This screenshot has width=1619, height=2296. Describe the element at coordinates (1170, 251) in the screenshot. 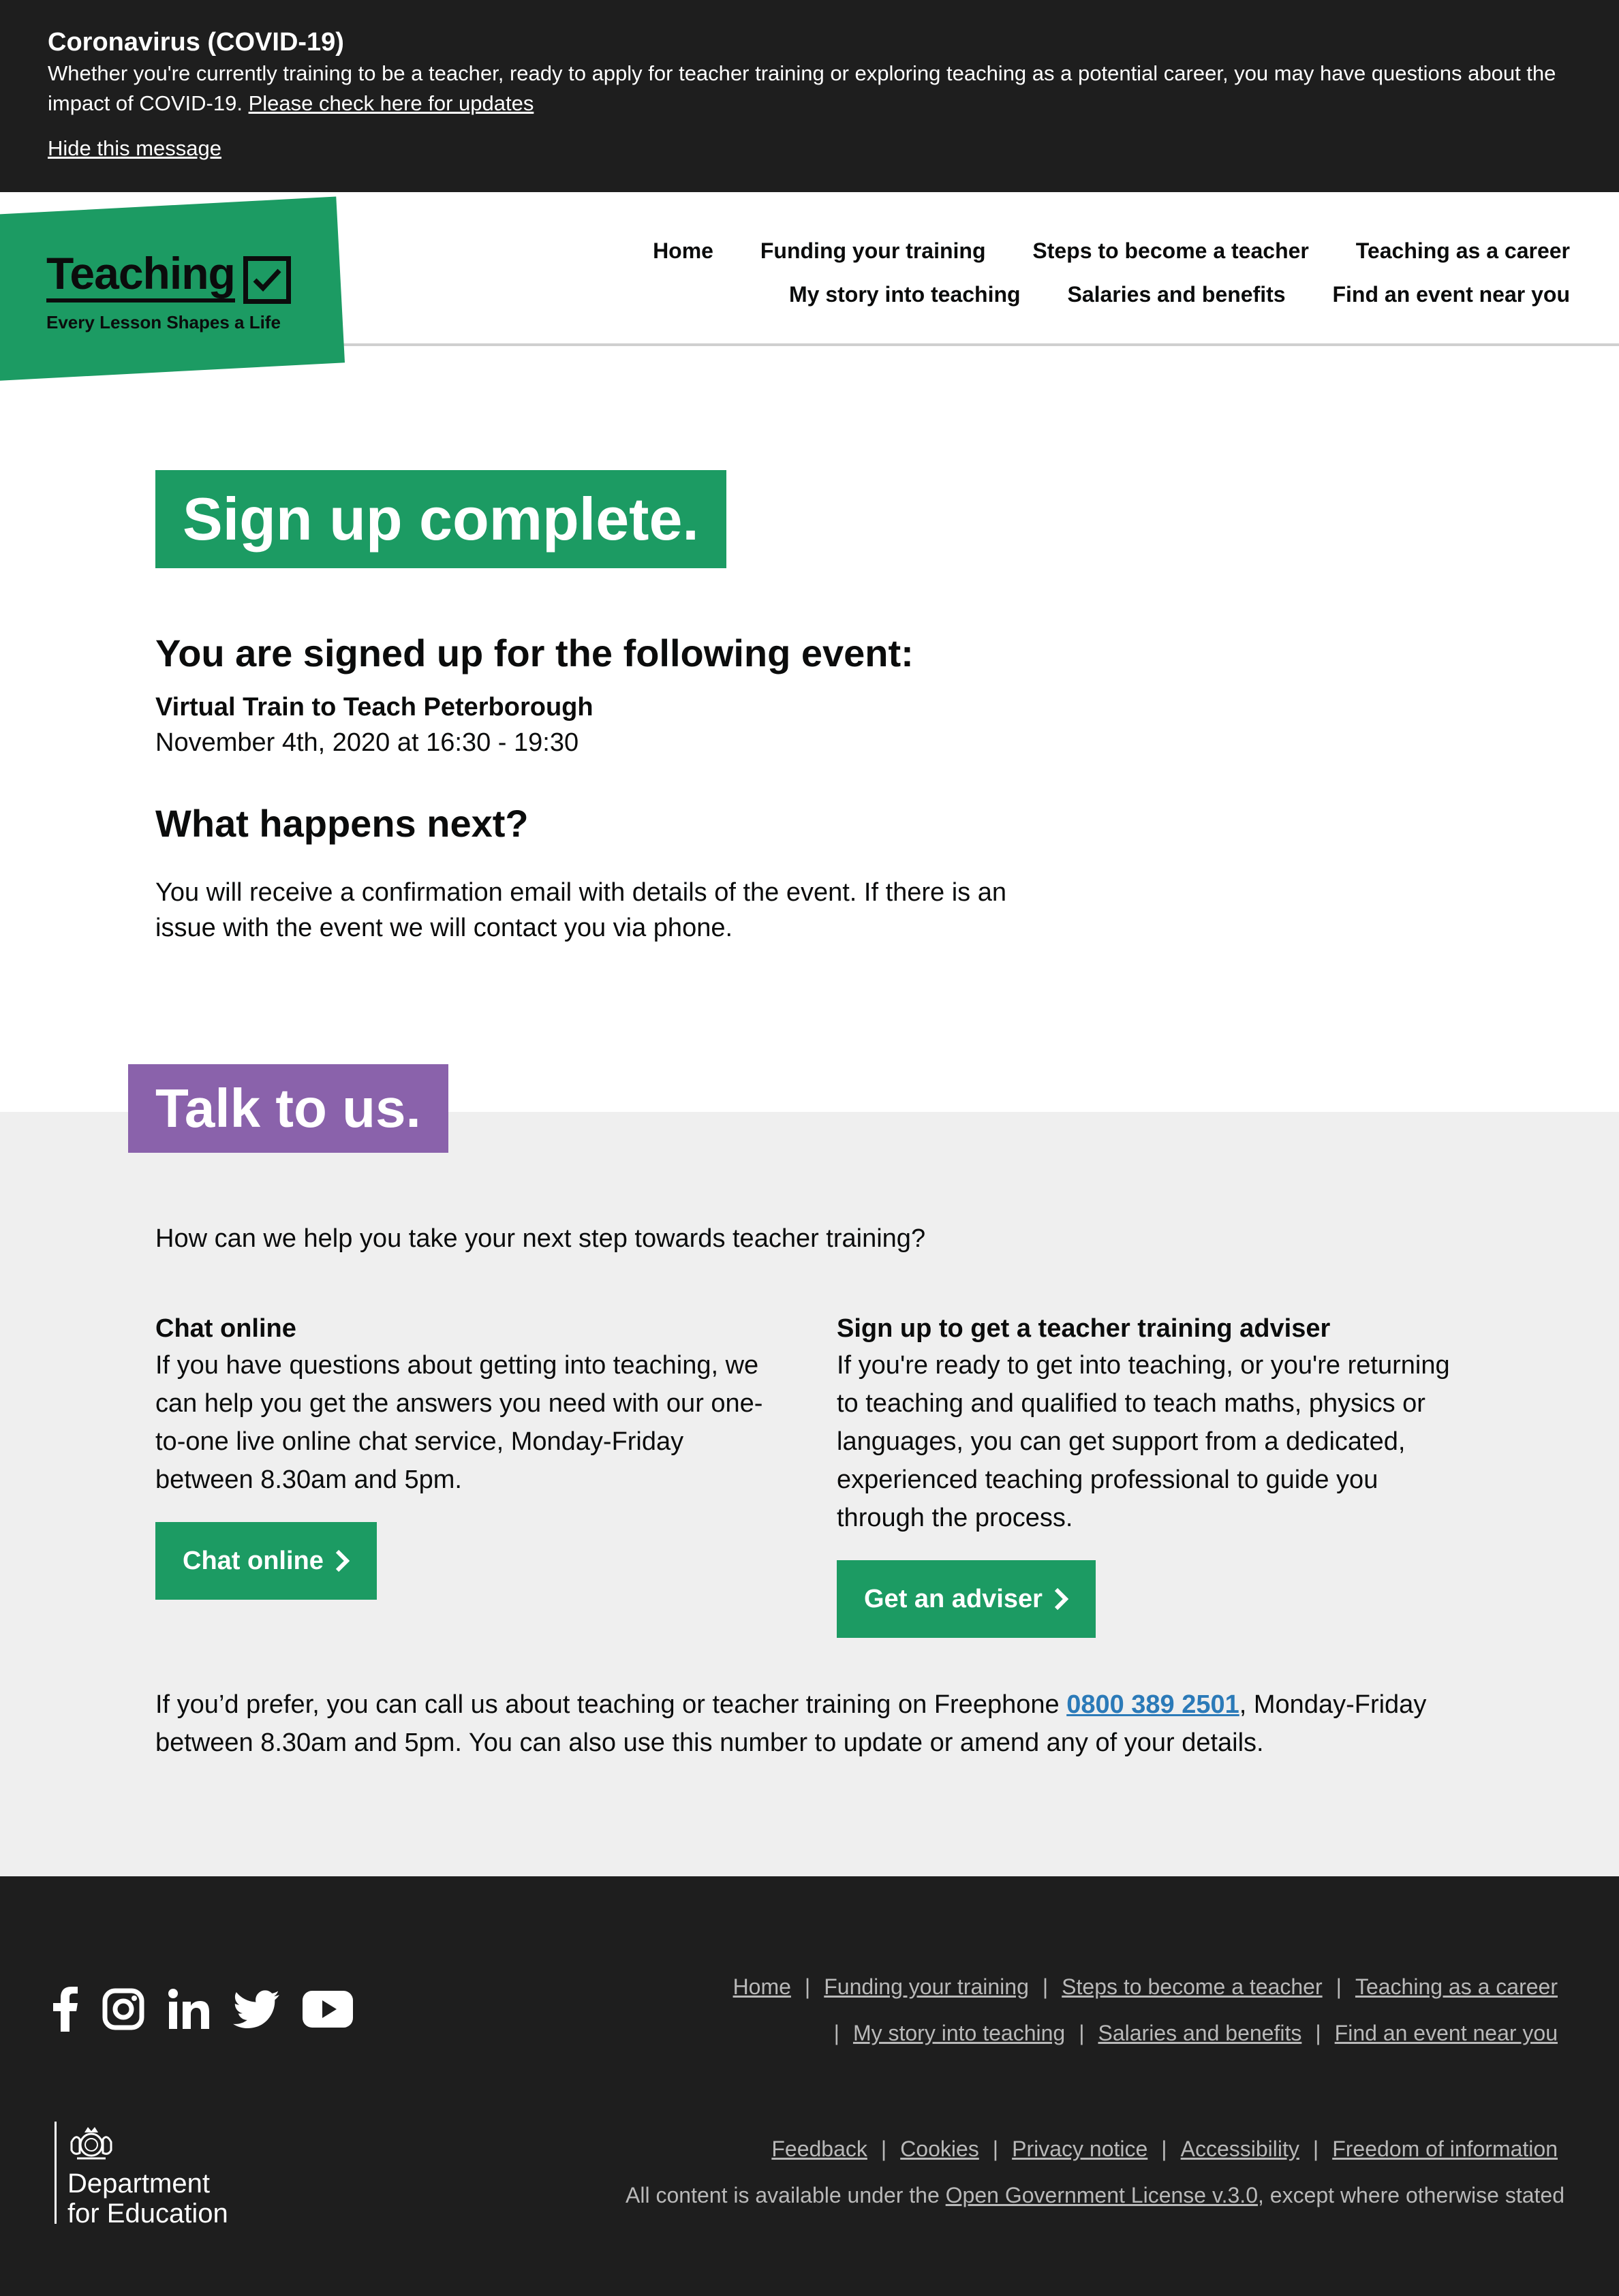

I see `nav-steps-to-become-a-teacher: Steps to become a teacher` at that location.